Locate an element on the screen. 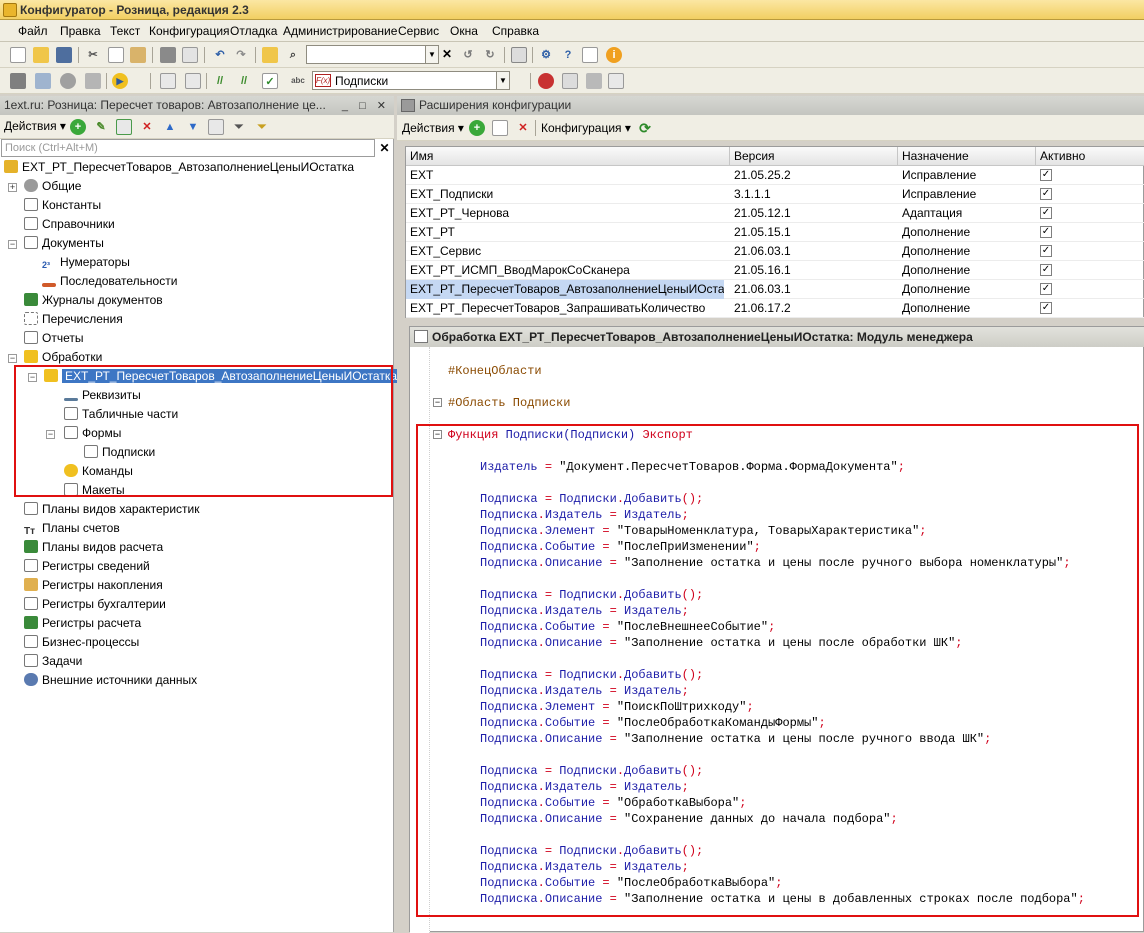 The height and width of the screenshot is (933, 1144). db-update-icon is located at coordinates (93, 81).